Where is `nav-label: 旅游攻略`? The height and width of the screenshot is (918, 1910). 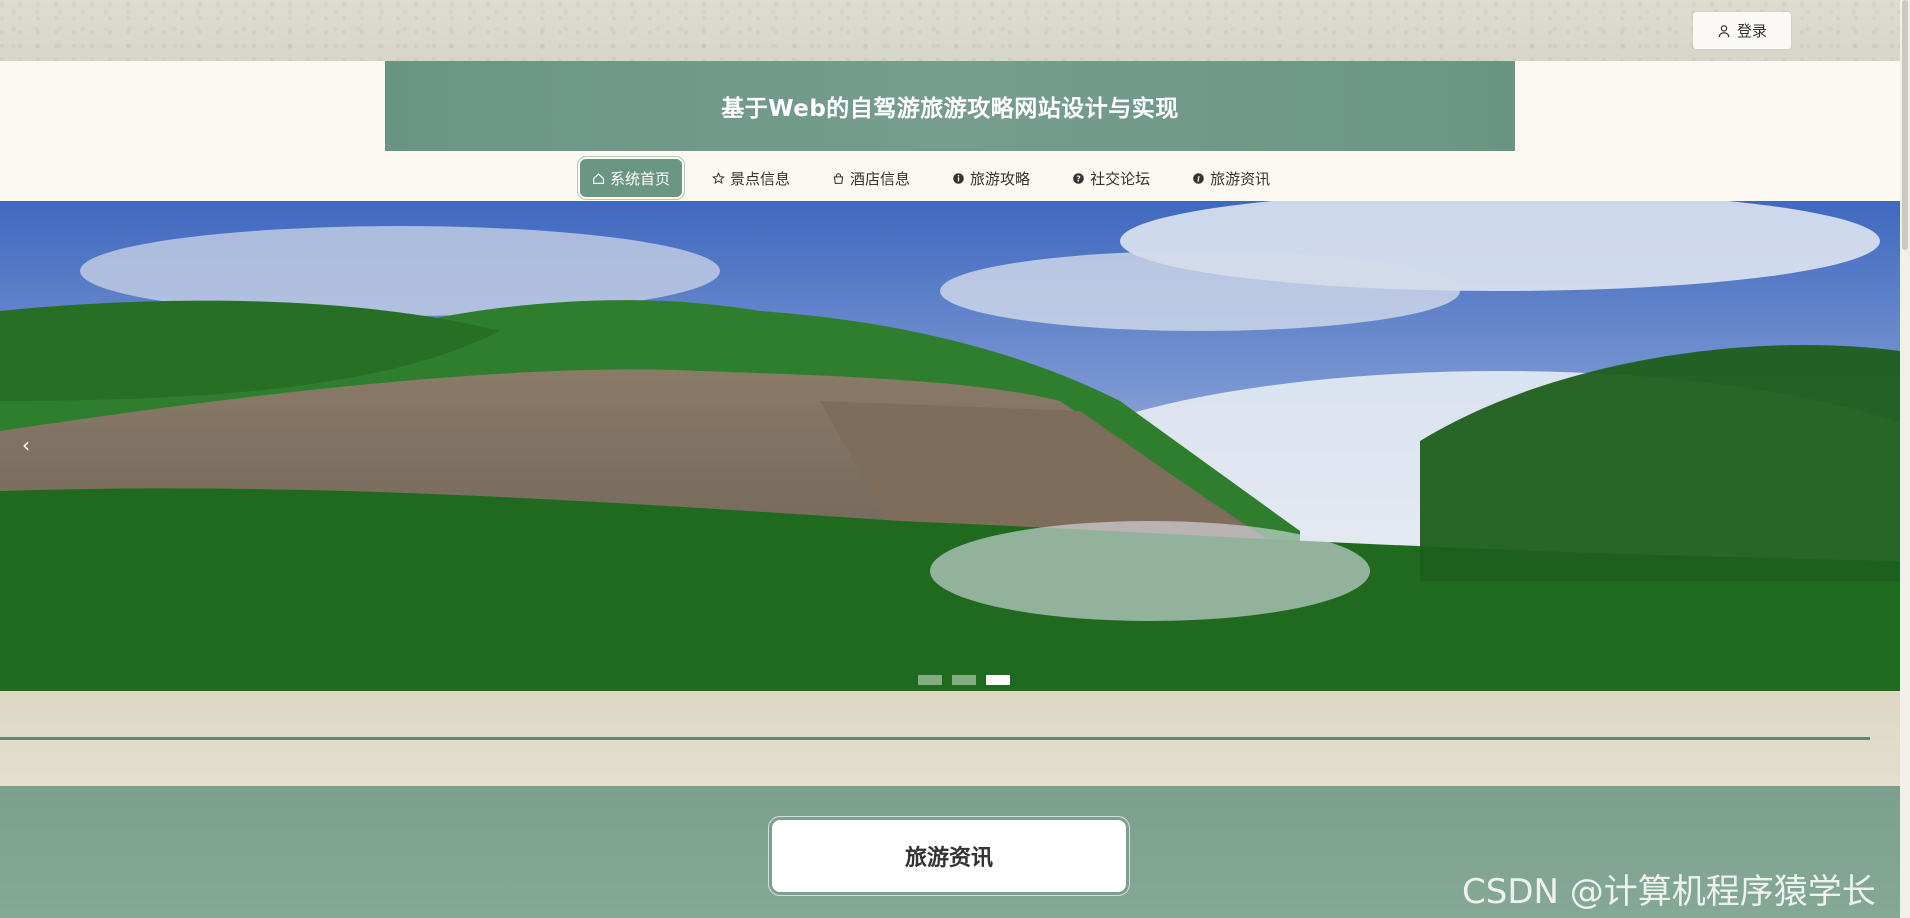 nav-label: 旅游攻略 is located at coordinates (1000, 178).